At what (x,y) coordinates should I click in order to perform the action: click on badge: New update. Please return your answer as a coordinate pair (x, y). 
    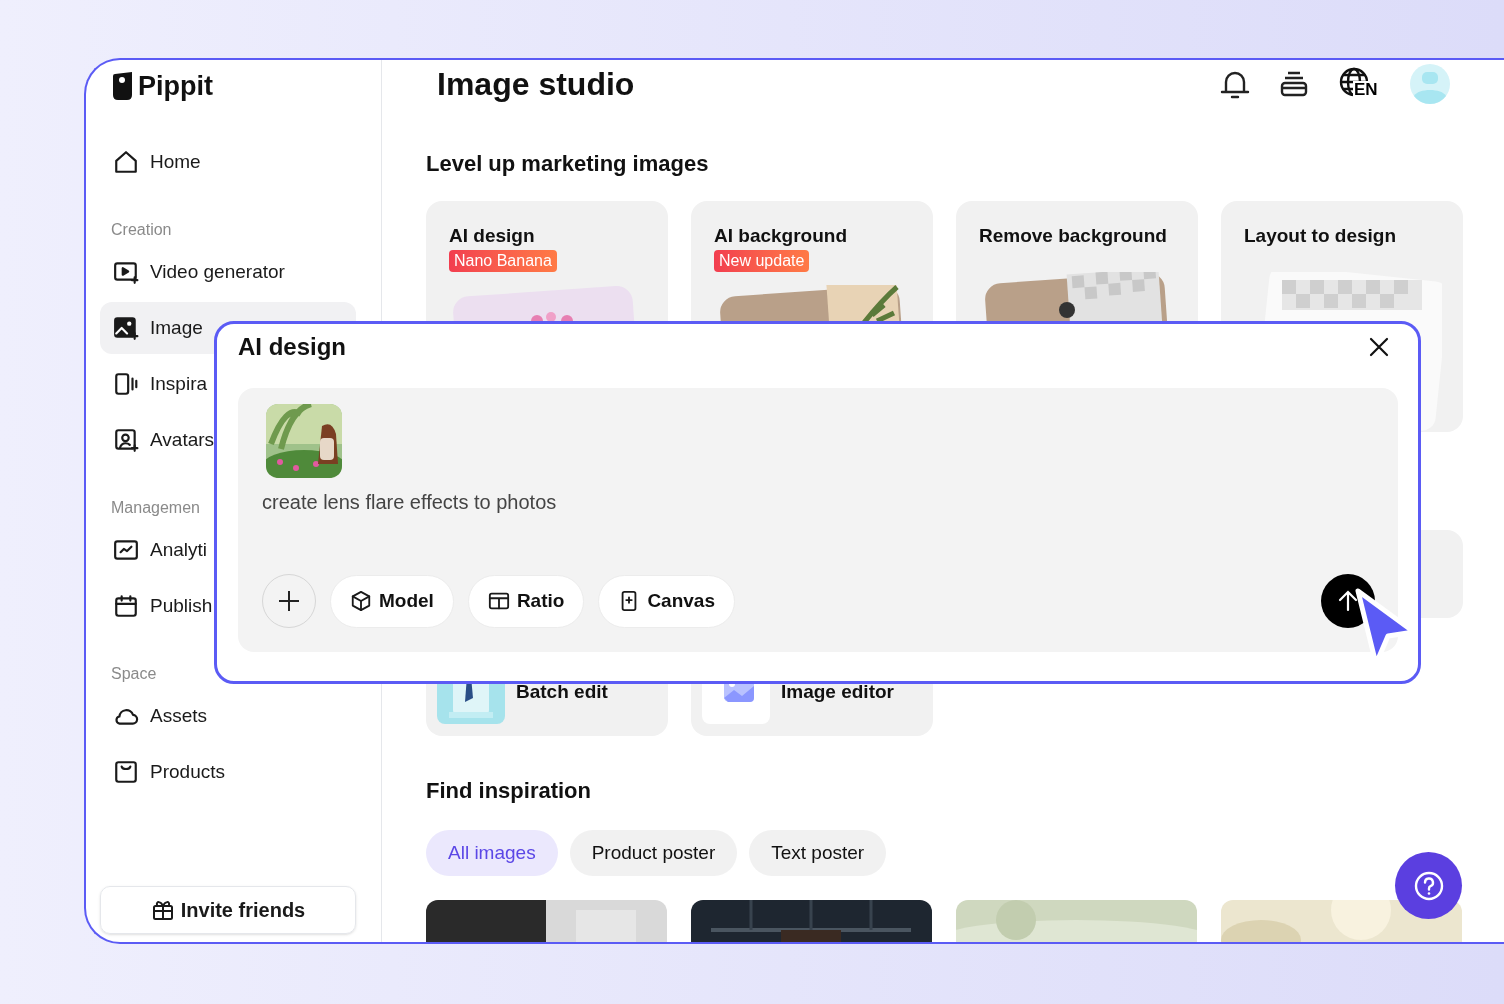
    Looking at the image, I should click on (762, 261).